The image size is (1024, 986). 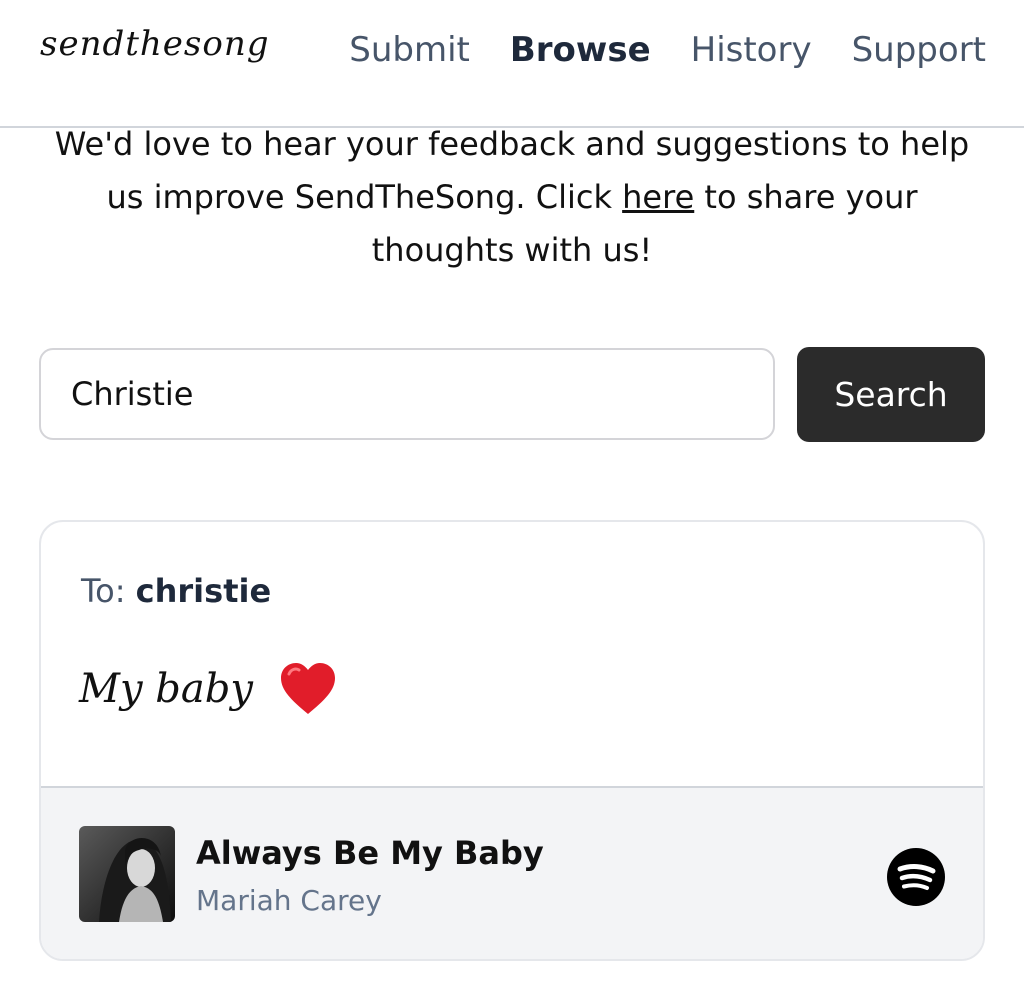 I want to click on song-title: Always Be My Baby, so click(x=370, y=853).